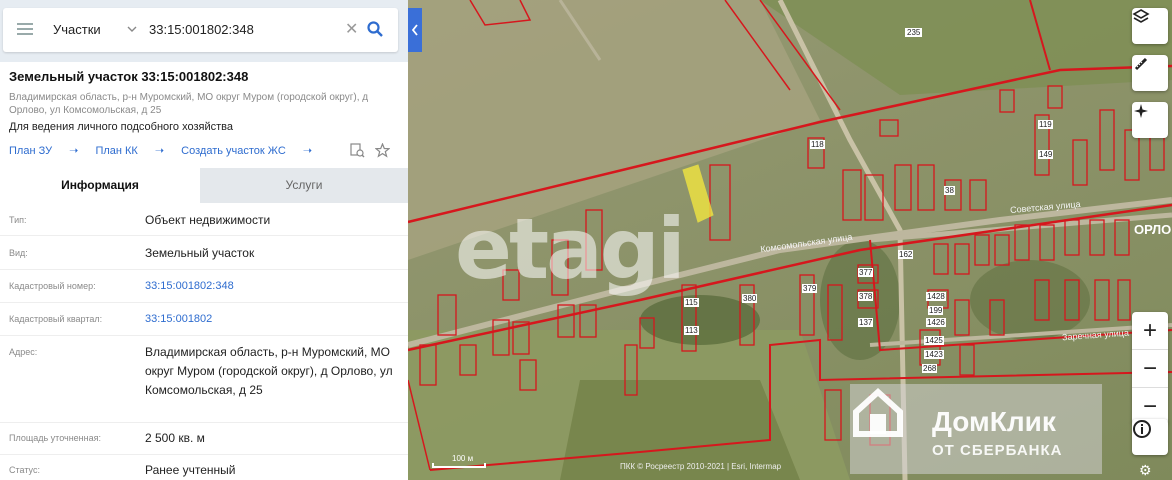  Describe the element at coordinates (463, 458) in the screenshot. I see `scale-label: 100 м` at that location.